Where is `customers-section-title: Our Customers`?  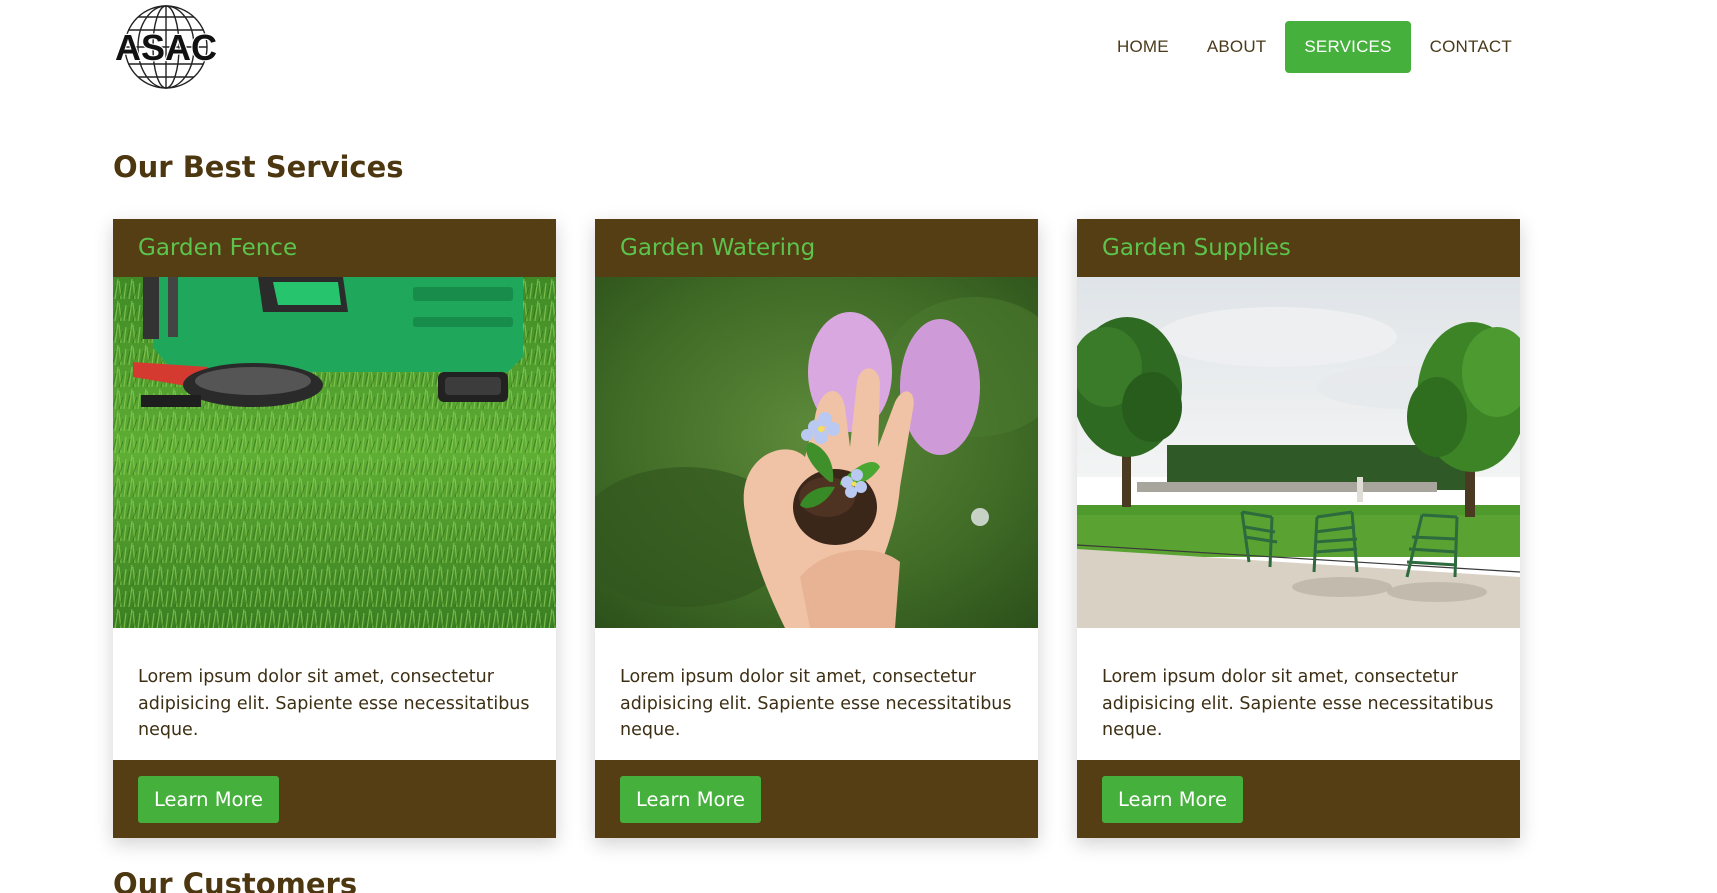
customers-section-title: Our Customers is located at coordinates (235, 880).